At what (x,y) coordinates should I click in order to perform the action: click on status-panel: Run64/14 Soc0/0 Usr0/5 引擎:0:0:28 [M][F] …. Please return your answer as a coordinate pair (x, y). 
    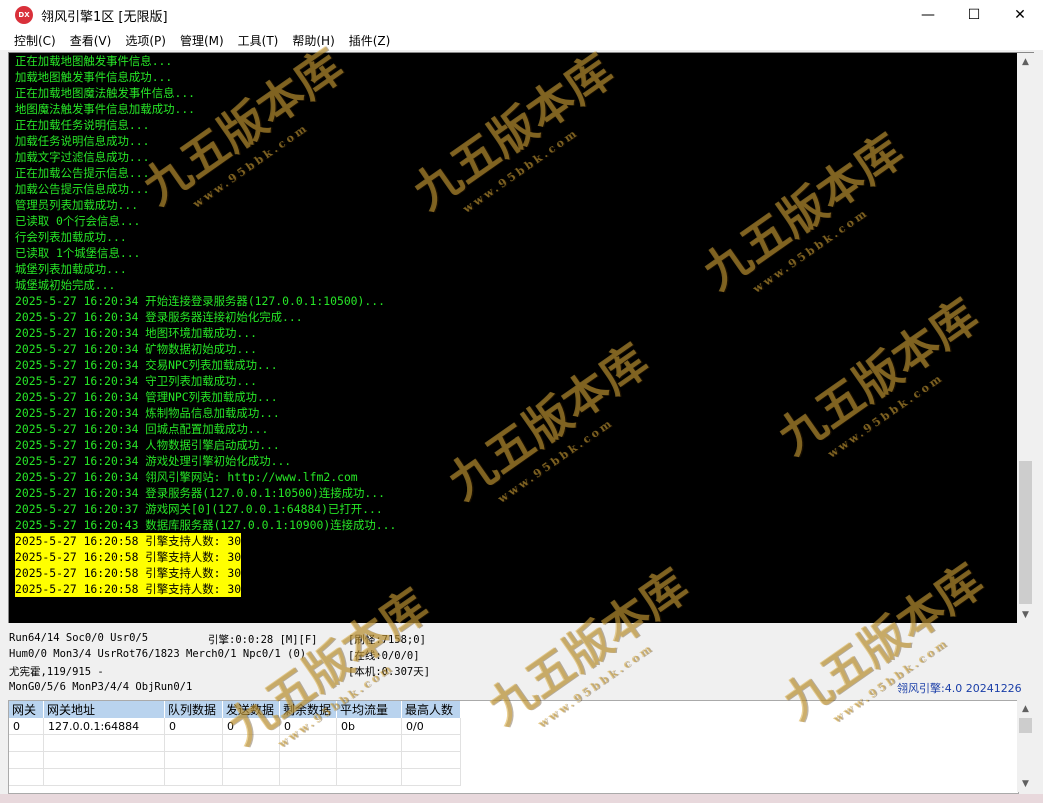
    Looking at the image, I should click on (521, 662).